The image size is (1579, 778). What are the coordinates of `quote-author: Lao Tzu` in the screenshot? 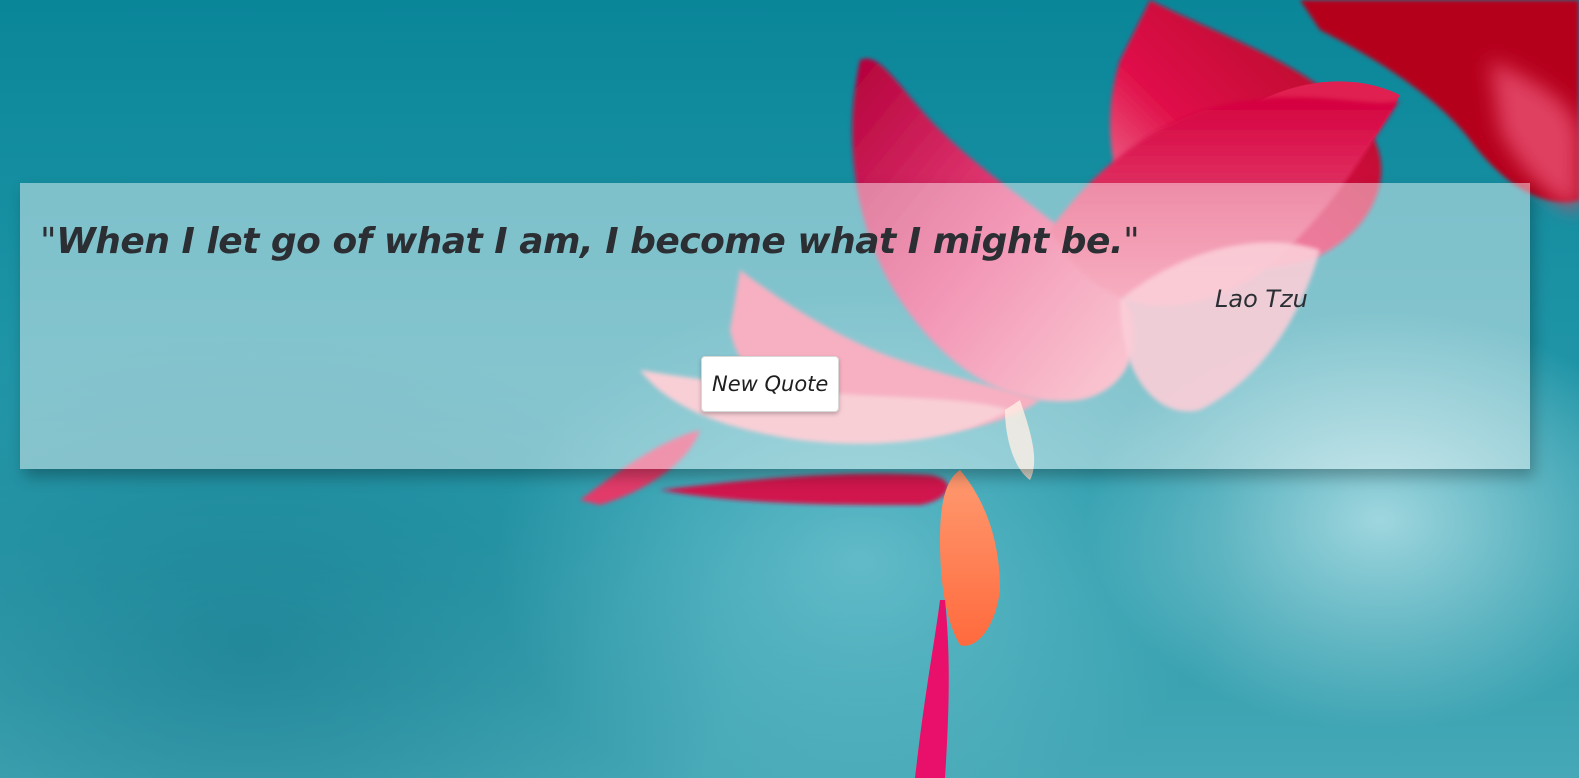 It's located at (1261, 299).